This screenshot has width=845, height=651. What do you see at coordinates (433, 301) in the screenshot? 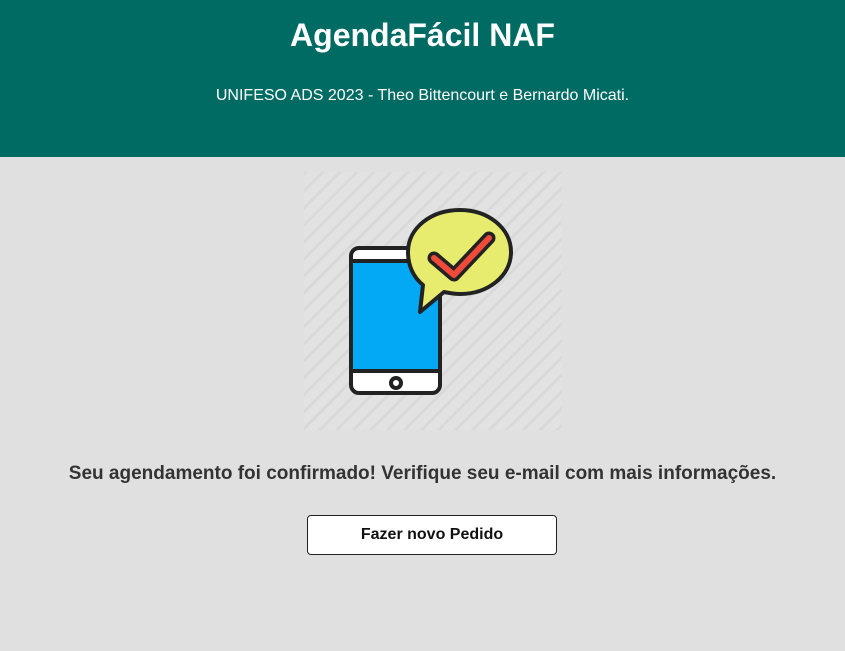
I see `phone-chat-checkmark-icon` at bounding box center [433, 301].